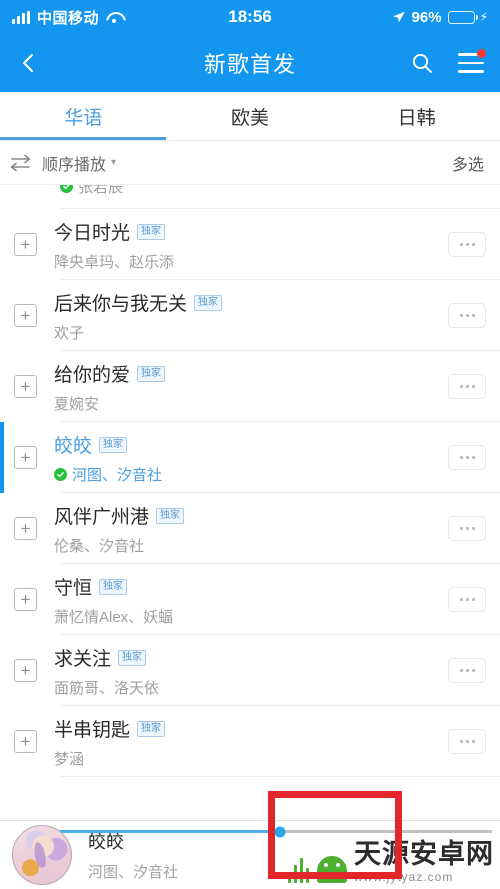 Image resolution: width=500 pixels, height=889 pixels. What do you see at coordinates (422, 63) in the screenshot?
I see `search-icon` at bounding box center [422, 63].